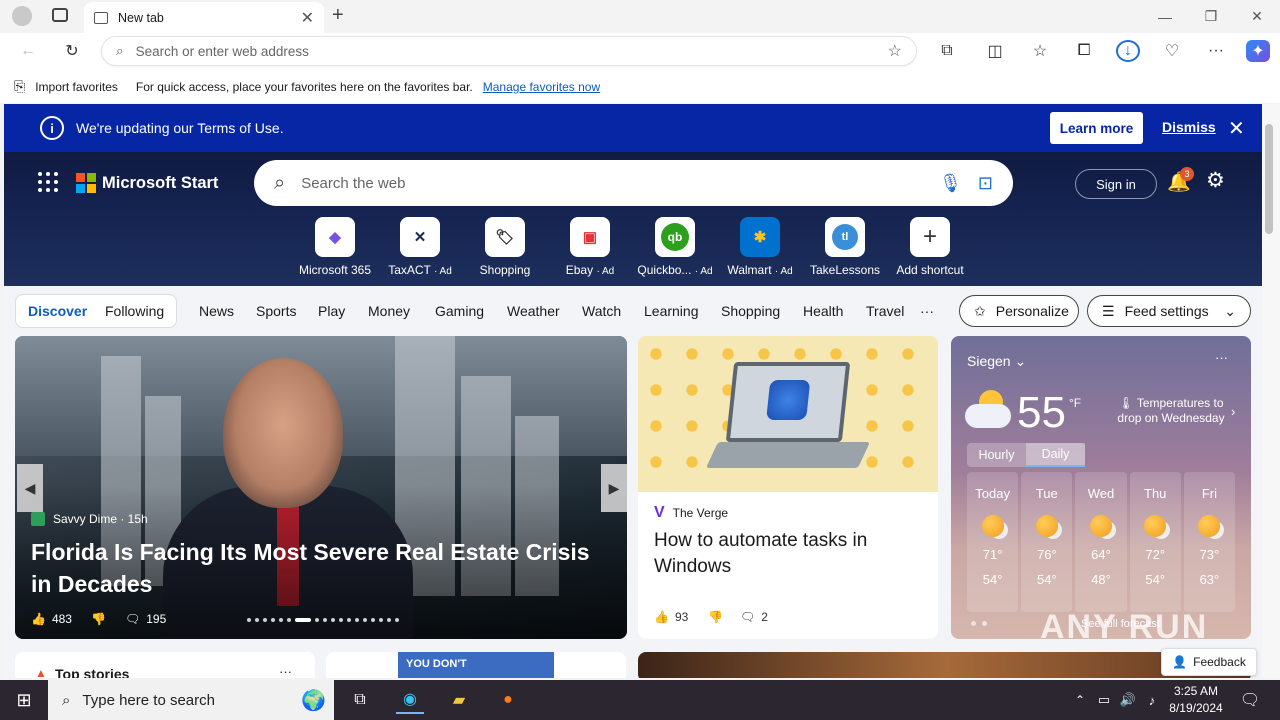 This screenshot has width=1280, height=720. Describe the element at coordinates (1216, 51) in the screenshot. I see `more-menu-icon: ···` at that location.